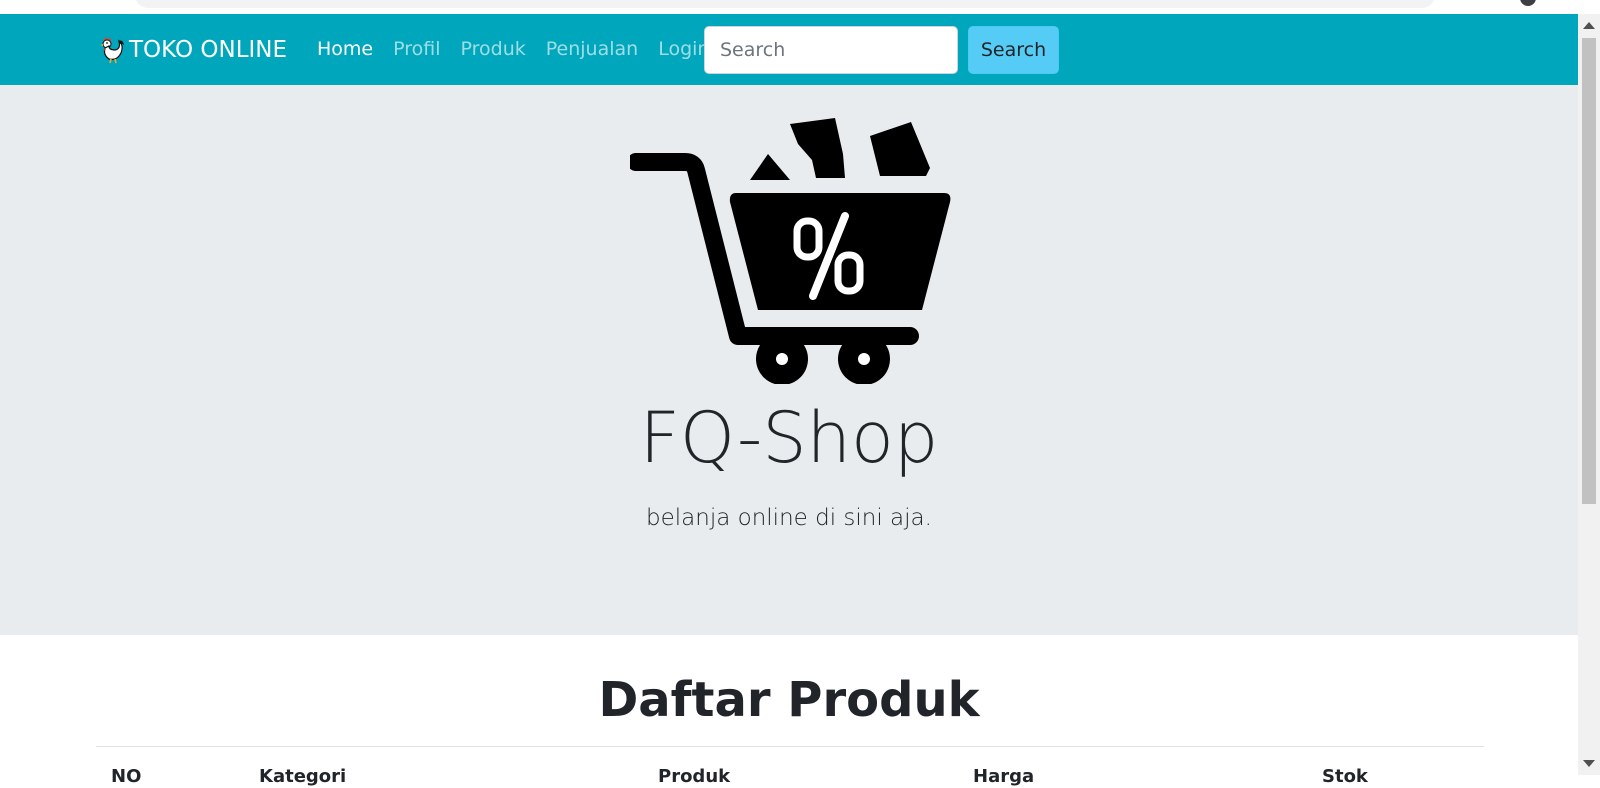 The height and width of the screenshot is (788, 1600). Describe the element at coordinates (790, 746) in the screenshot. I see `section-divider` at that location.